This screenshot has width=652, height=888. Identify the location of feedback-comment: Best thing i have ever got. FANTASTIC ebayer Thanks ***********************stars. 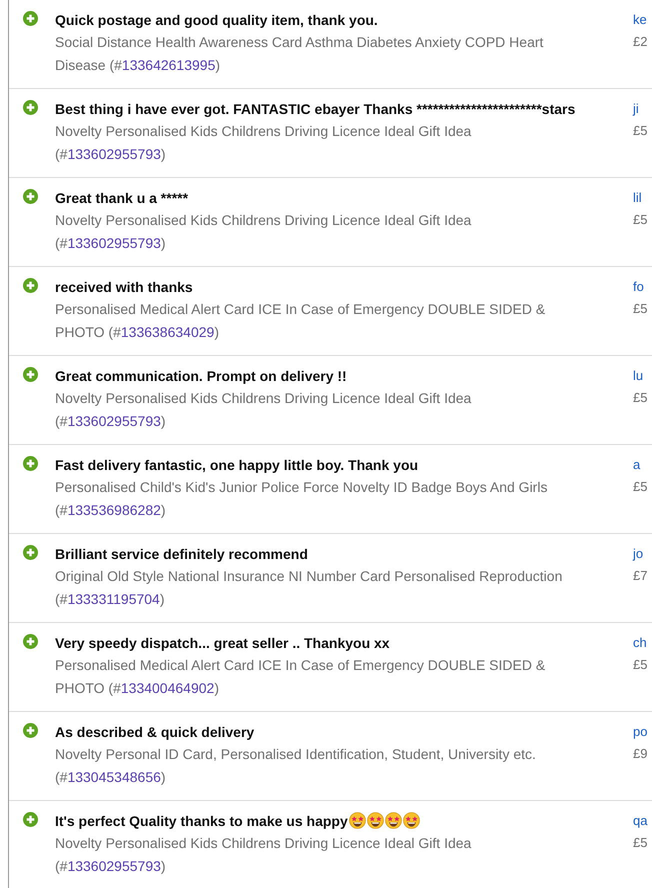
(315, 109).